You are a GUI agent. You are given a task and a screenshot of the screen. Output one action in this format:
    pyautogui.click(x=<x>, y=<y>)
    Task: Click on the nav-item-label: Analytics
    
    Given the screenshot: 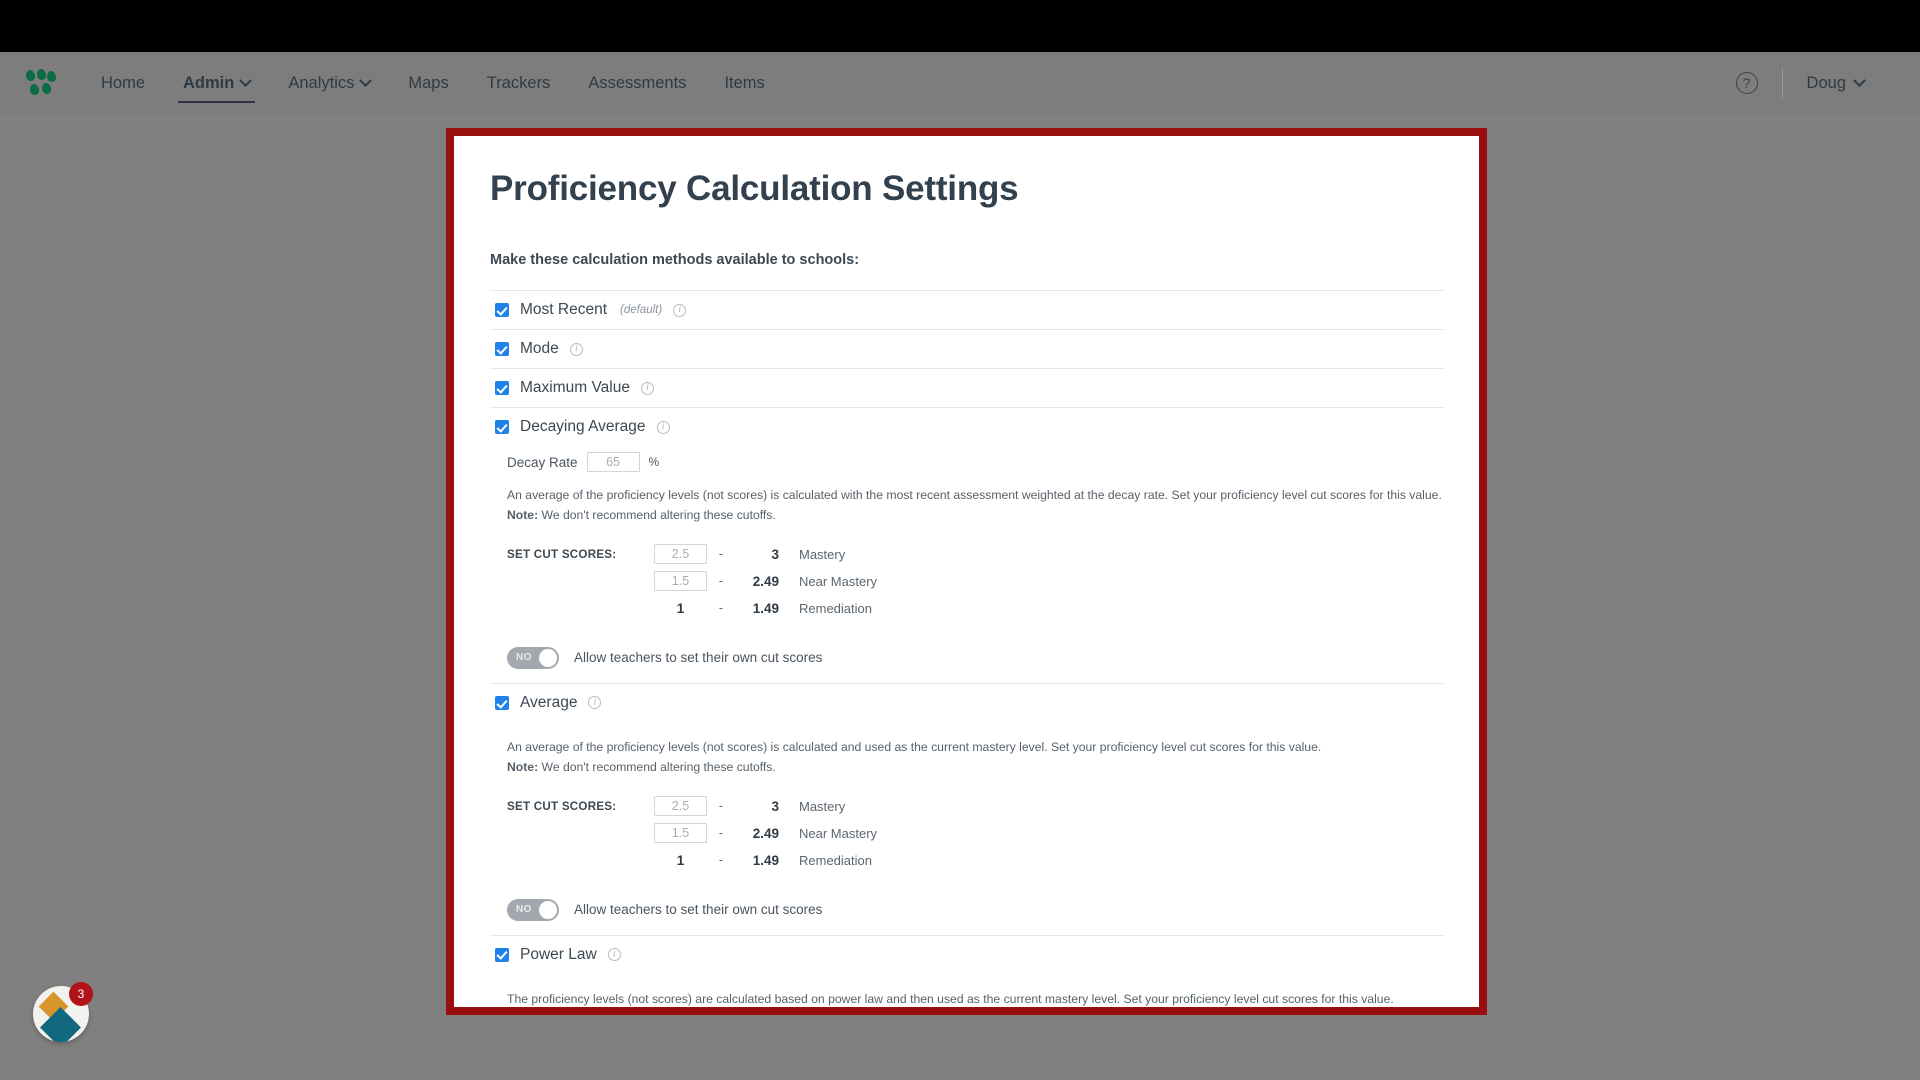 What is the action you would take?
    pyautogui.click(x=321, y=82)
    